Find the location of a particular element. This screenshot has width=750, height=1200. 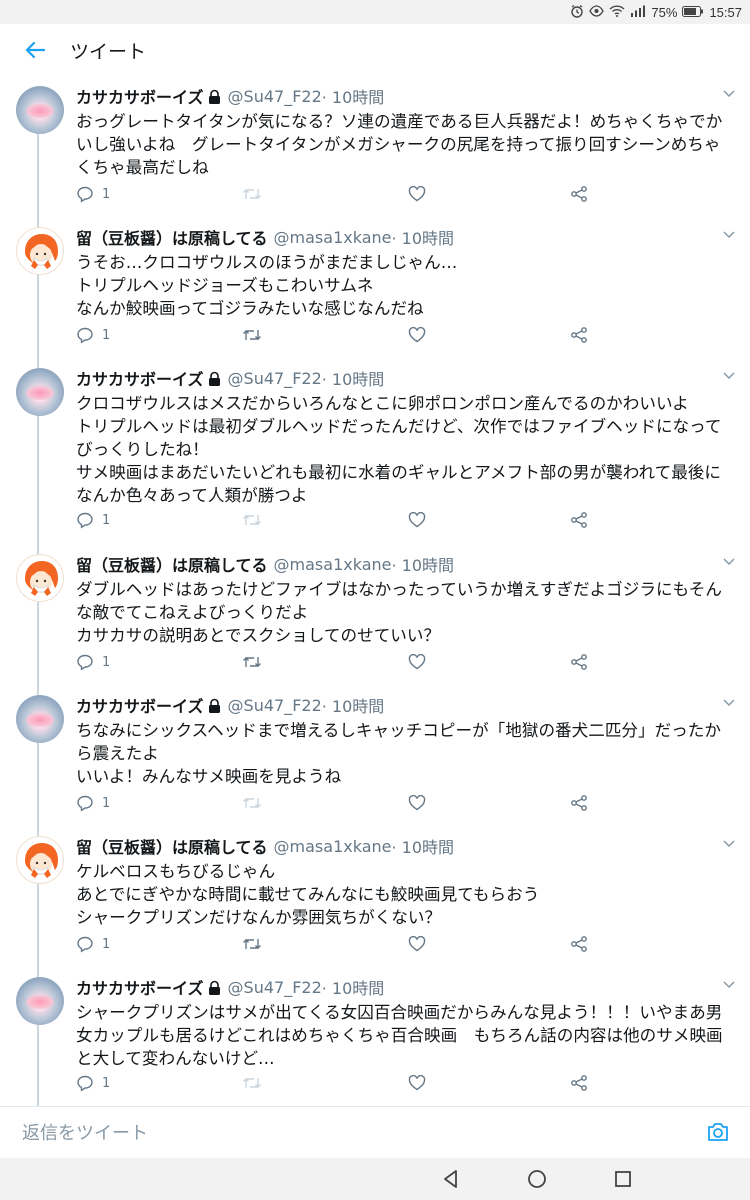

recents-square-icon is located at coordinates (623, 1179).